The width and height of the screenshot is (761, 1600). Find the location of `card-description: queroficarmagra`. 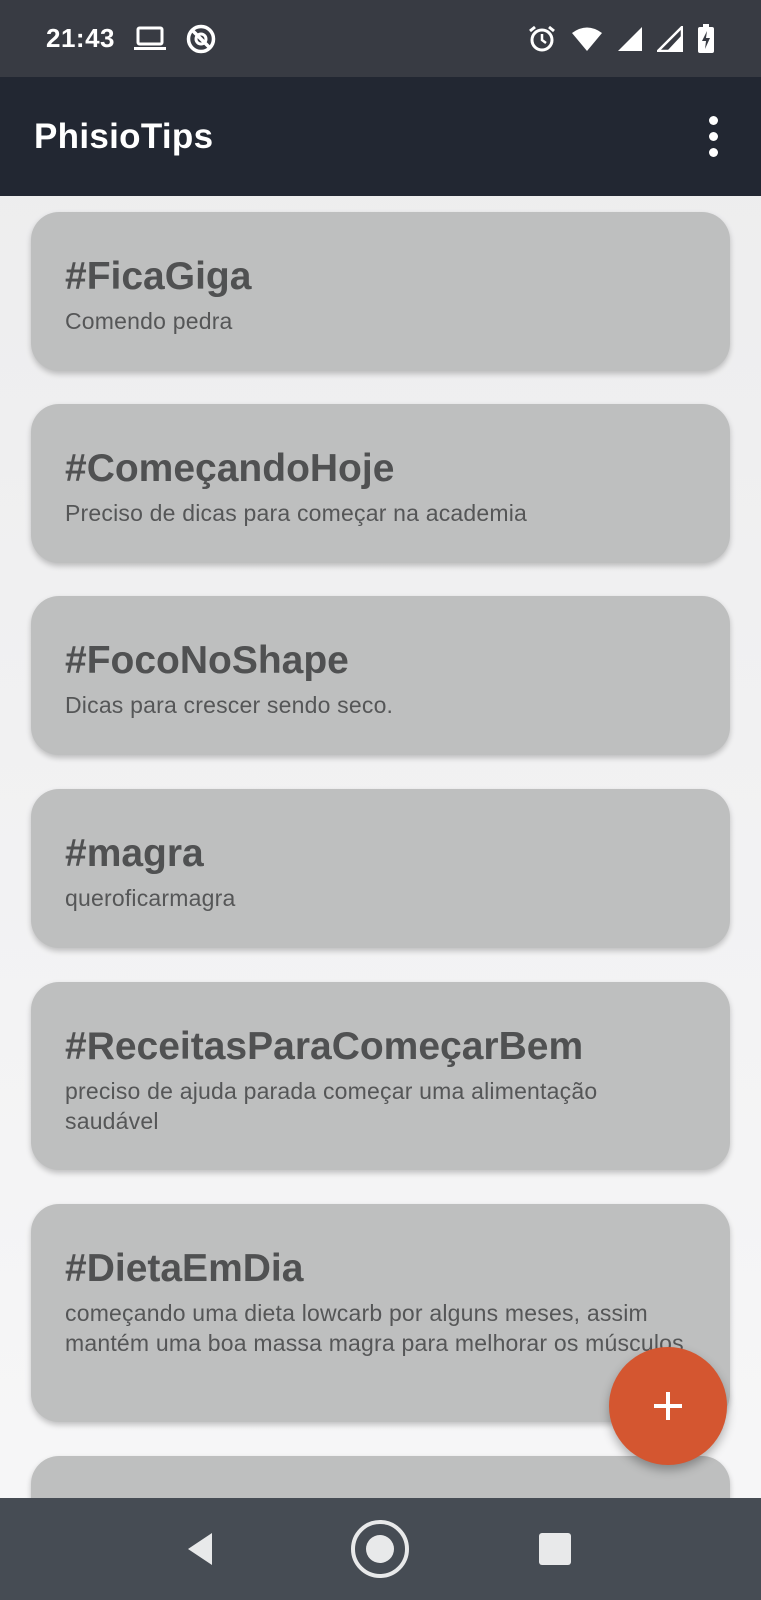

card-description: queroficarmagra is located at coordinates (150, 898).